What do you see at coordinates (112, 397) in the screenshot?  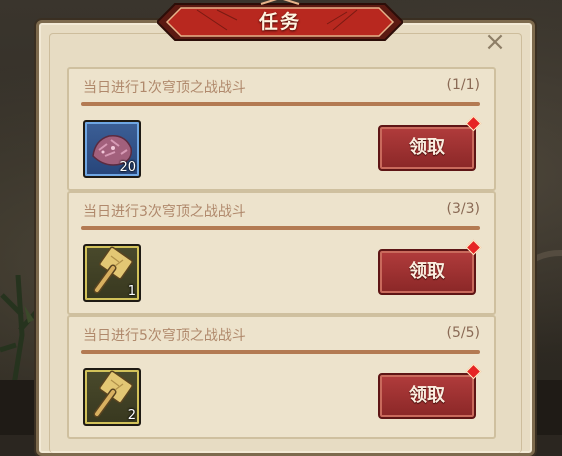 I see `reward-slot: 2` at bounding box center [112, 397].